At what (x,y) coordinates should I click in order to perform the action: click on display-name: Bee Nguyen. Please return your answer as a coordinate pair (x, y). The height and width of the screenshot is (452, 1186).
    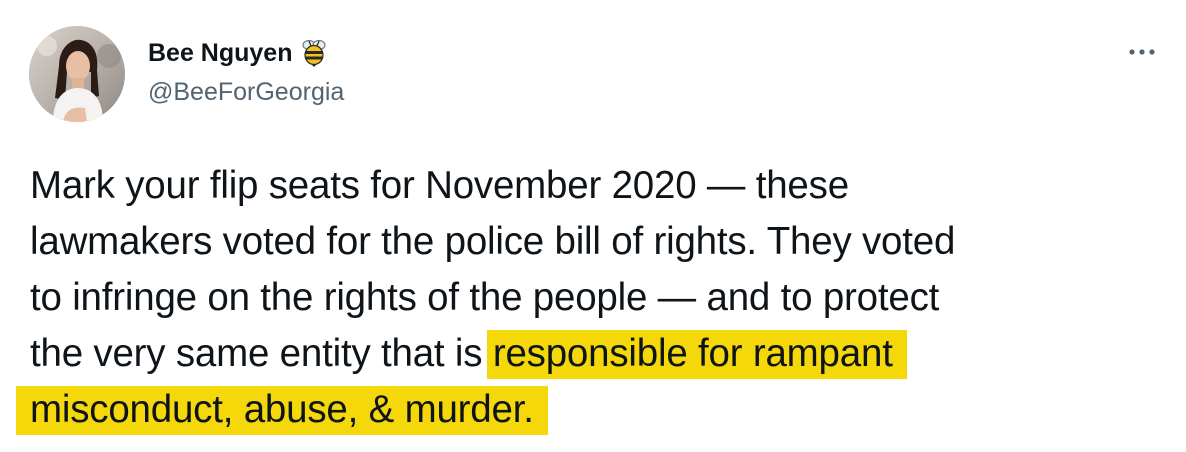
    Looking at the image, I should click on (220, 53).